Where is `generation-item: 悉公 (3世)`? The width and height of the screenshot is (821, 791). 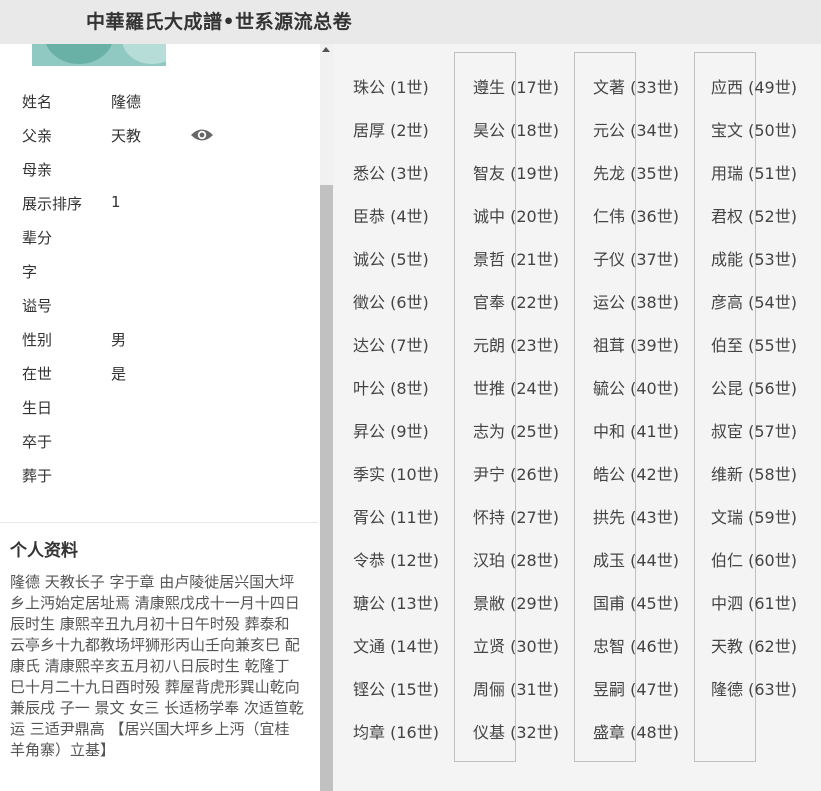 generation-item: 悉公 (3世) is located at coordinates (391, 181).